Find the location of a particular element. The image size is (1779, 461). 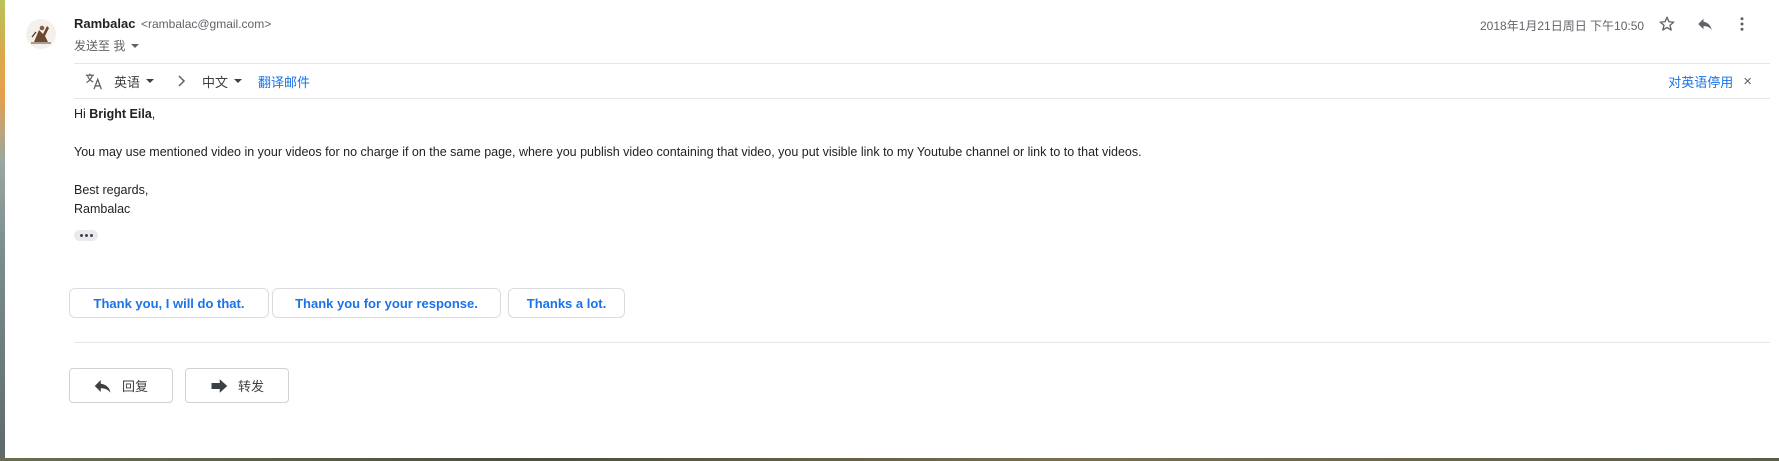

star-outline-icon is located at coordinates (1667, 23).